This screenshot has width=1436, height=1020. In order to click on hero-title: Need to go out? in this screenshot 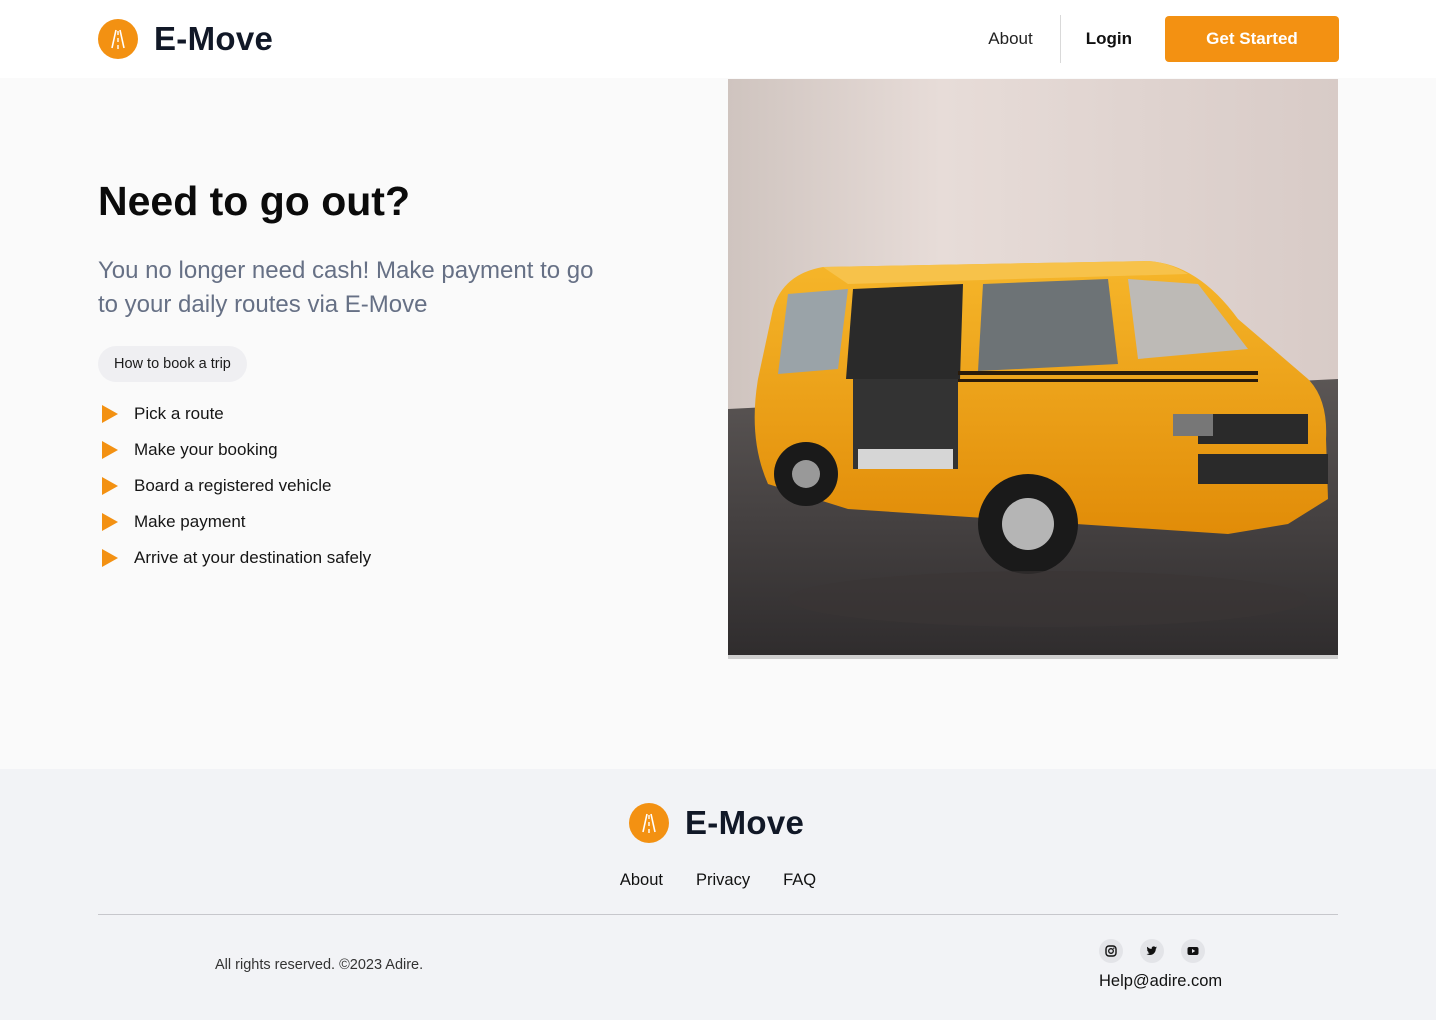, I will do `click(254, 201)`.